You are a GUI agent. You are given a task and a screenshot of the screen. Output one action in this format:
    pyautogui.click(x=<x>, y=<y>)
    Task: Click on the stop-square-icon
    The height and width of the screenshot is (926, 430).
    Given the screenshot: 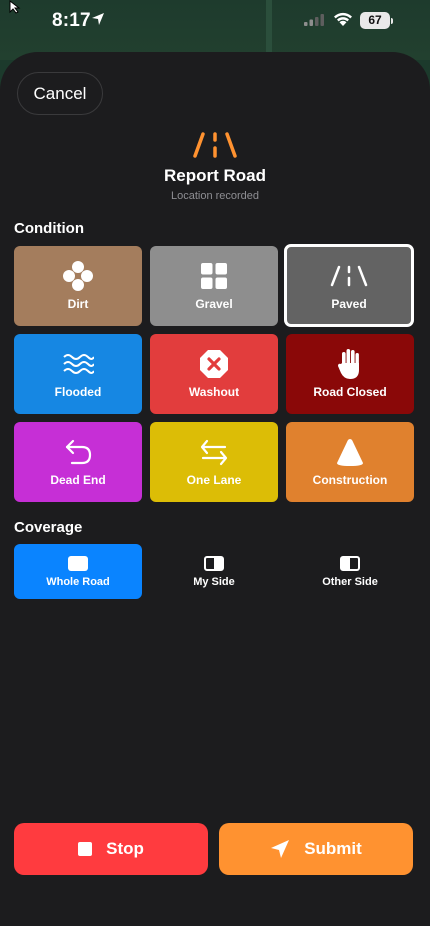 What is the action you would take?
    pyautogui.click(x=85, y=849)
    